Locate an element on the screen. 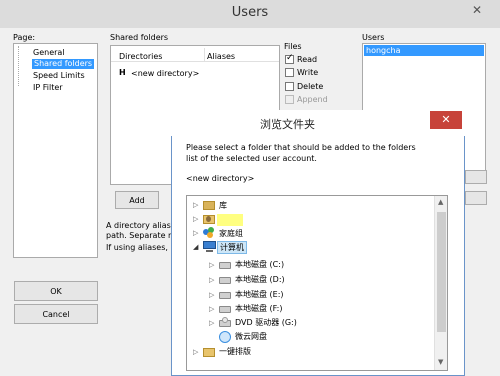 Image resolution: width=500 pixels, height=376 pixels. tree-item-drive-c: 本地磁盘 (C:) is located at coordinates (259, 265).